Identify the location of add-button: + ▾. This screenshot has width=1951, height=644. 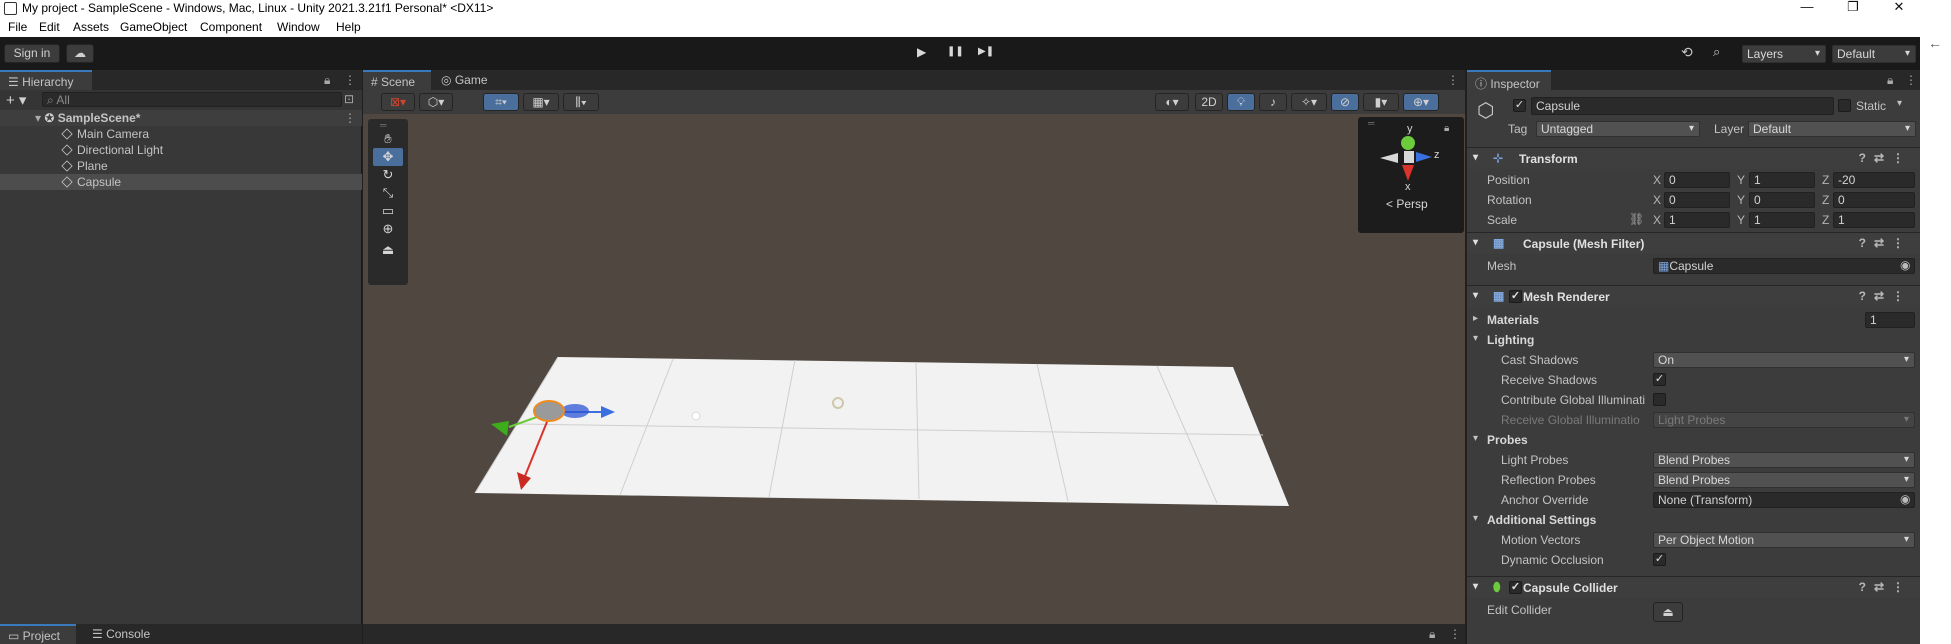
(16, 100).